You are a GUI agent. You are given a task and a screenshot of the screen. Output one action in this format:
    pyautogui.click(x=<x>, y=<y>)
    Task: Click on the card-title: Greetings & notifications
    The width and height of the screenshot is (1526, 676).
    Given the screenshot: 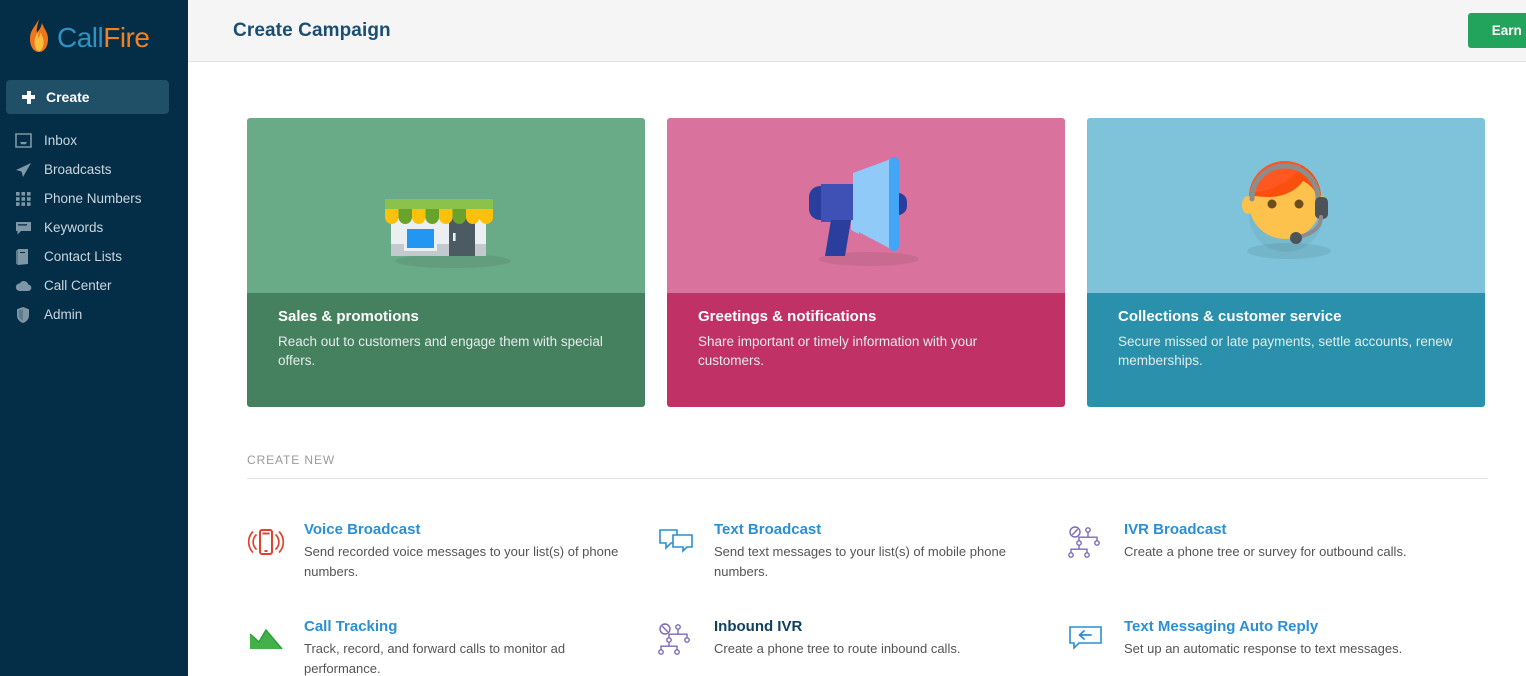 What is the action you would take?
    pyautogui.click(x=787, y=316)
    